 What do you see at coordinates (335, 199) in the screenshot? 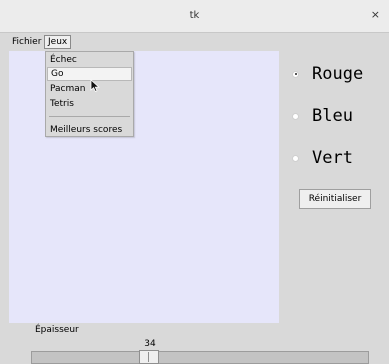
I see `reset-button: Réinitialiser` at bounding box center [335, 199].